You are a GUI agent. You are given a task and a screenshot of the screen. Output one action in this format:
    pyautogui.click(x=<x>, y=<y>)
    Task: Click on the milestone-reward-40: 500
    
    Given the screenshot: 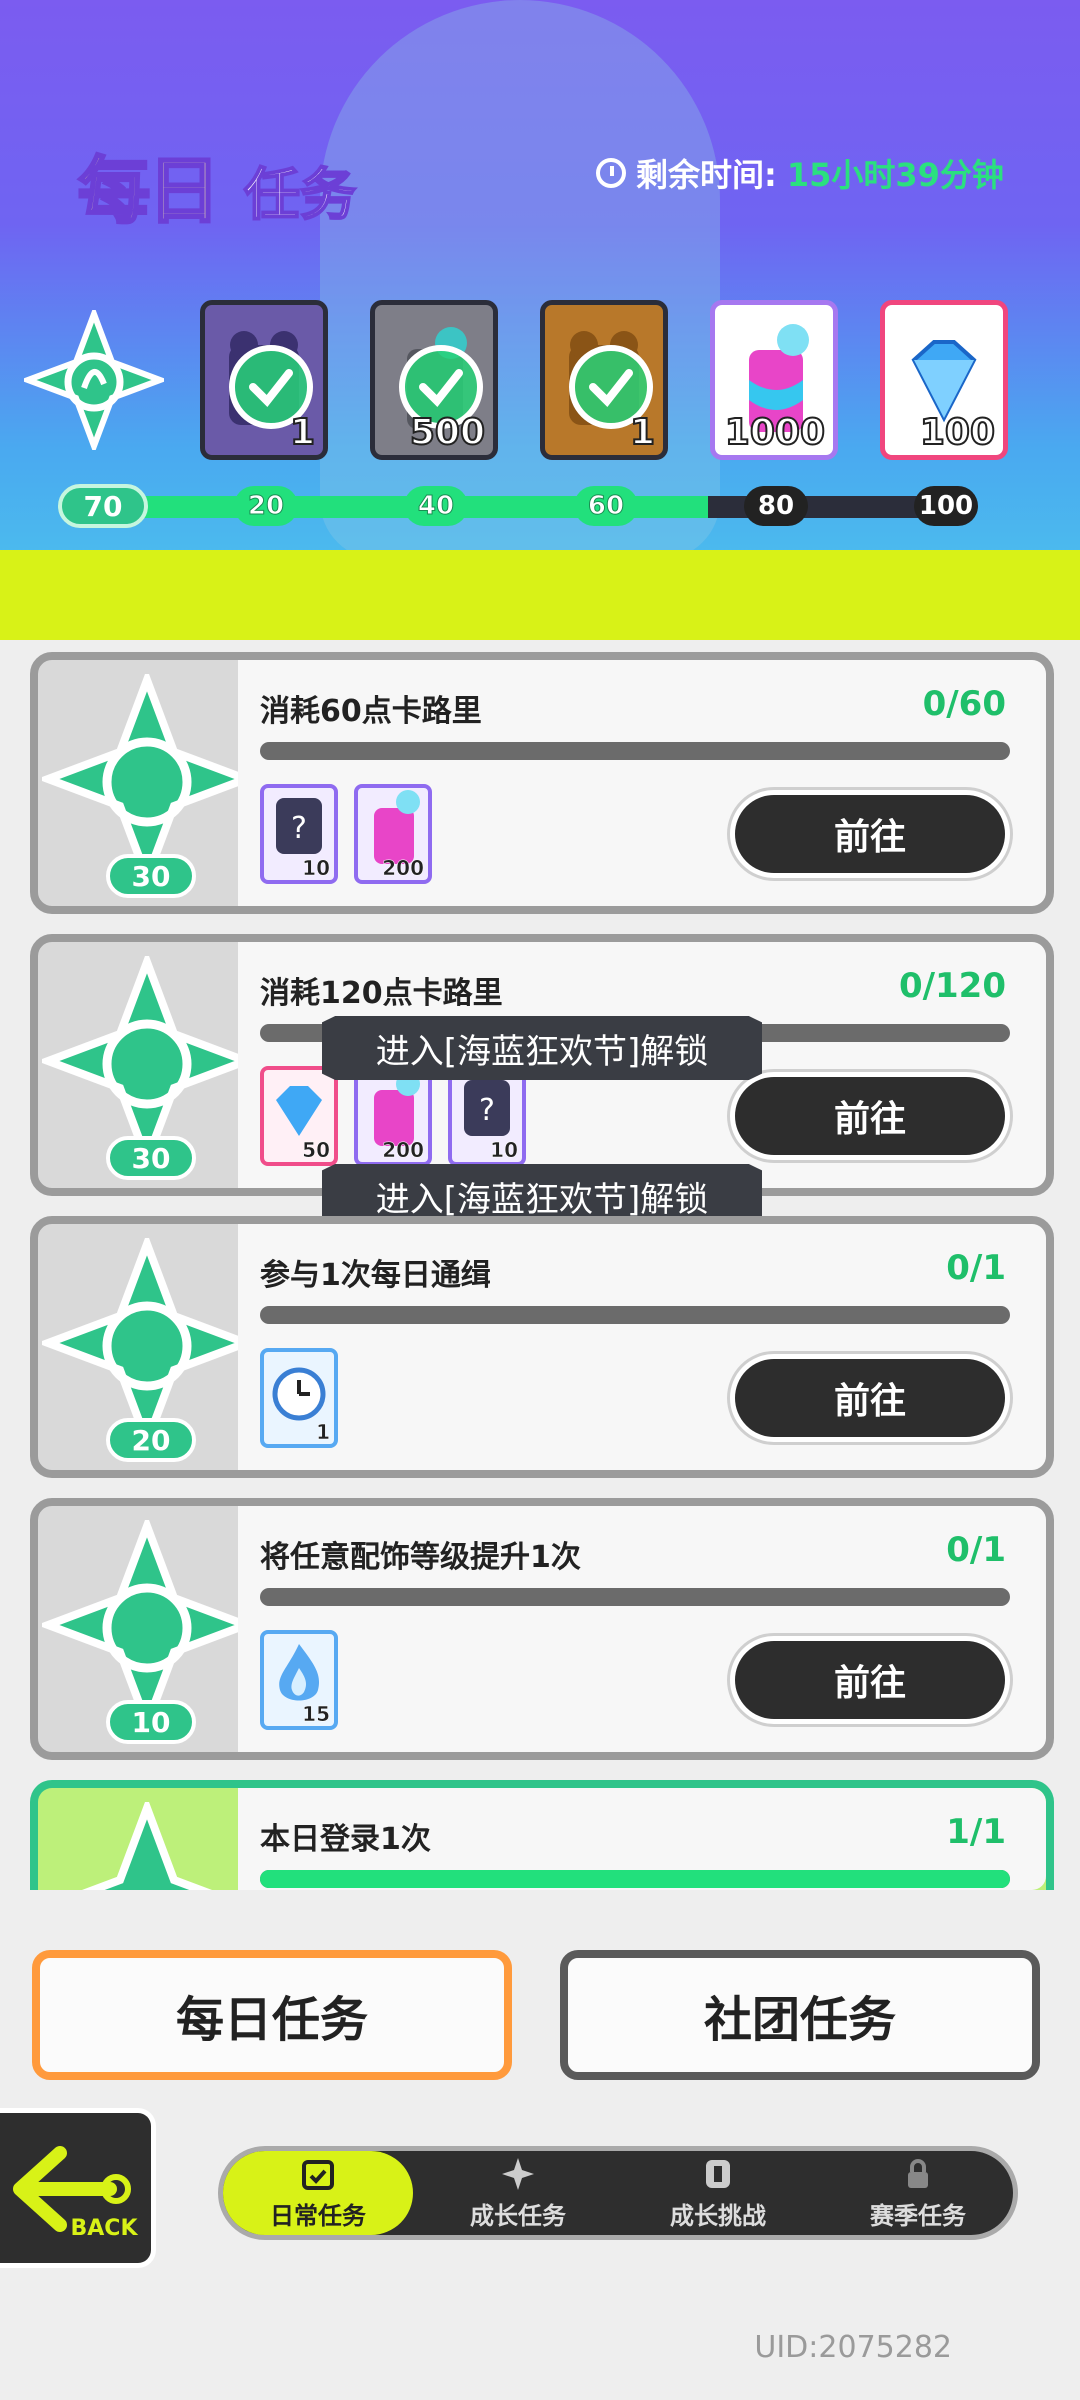 What is the action you would take?
    pyautogui.click(x=434, y=380)
    